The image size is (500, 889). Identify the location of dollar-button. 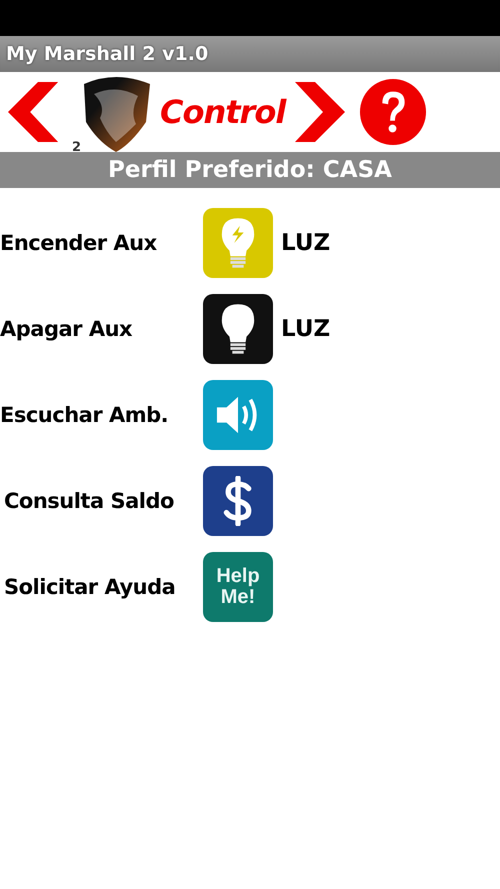
(238, 501).